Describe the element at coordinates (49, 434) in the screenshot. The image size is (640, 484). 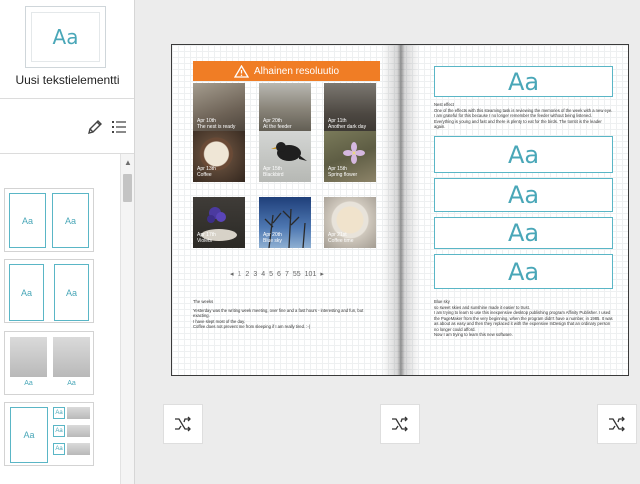
I see `layout-card-text-and-grid: Aa Aa Aa Aa` at that location.